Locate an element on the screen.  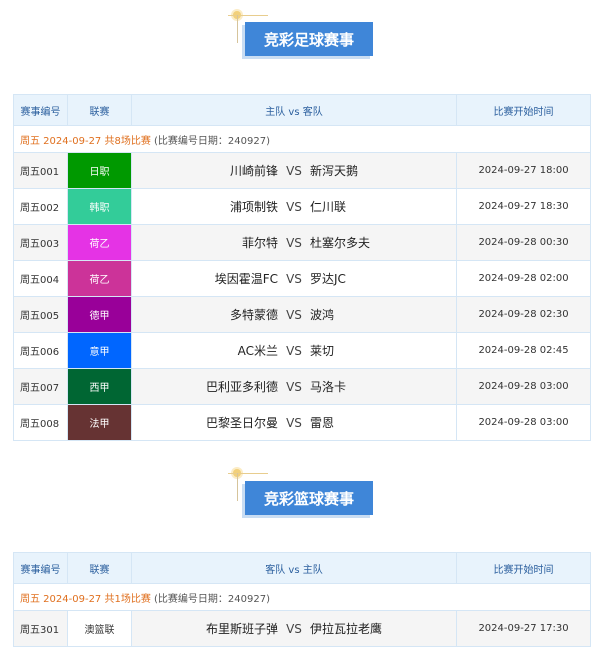
col-header-match: 客队 vs 主队 is located at coordinates (294, 568).